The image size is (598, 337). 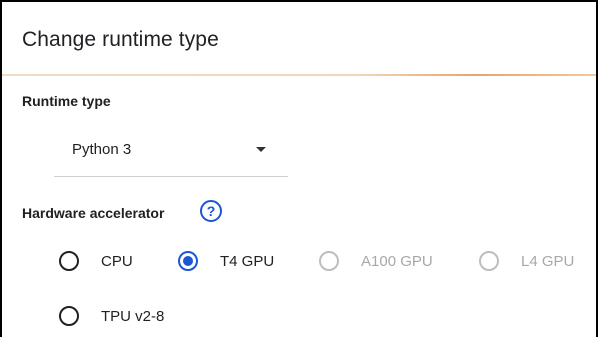 What do you see at coordinates (96, 261) in the screenshot?
I see `radio-option-cpu: CPU` at bounding box center [96, 261].